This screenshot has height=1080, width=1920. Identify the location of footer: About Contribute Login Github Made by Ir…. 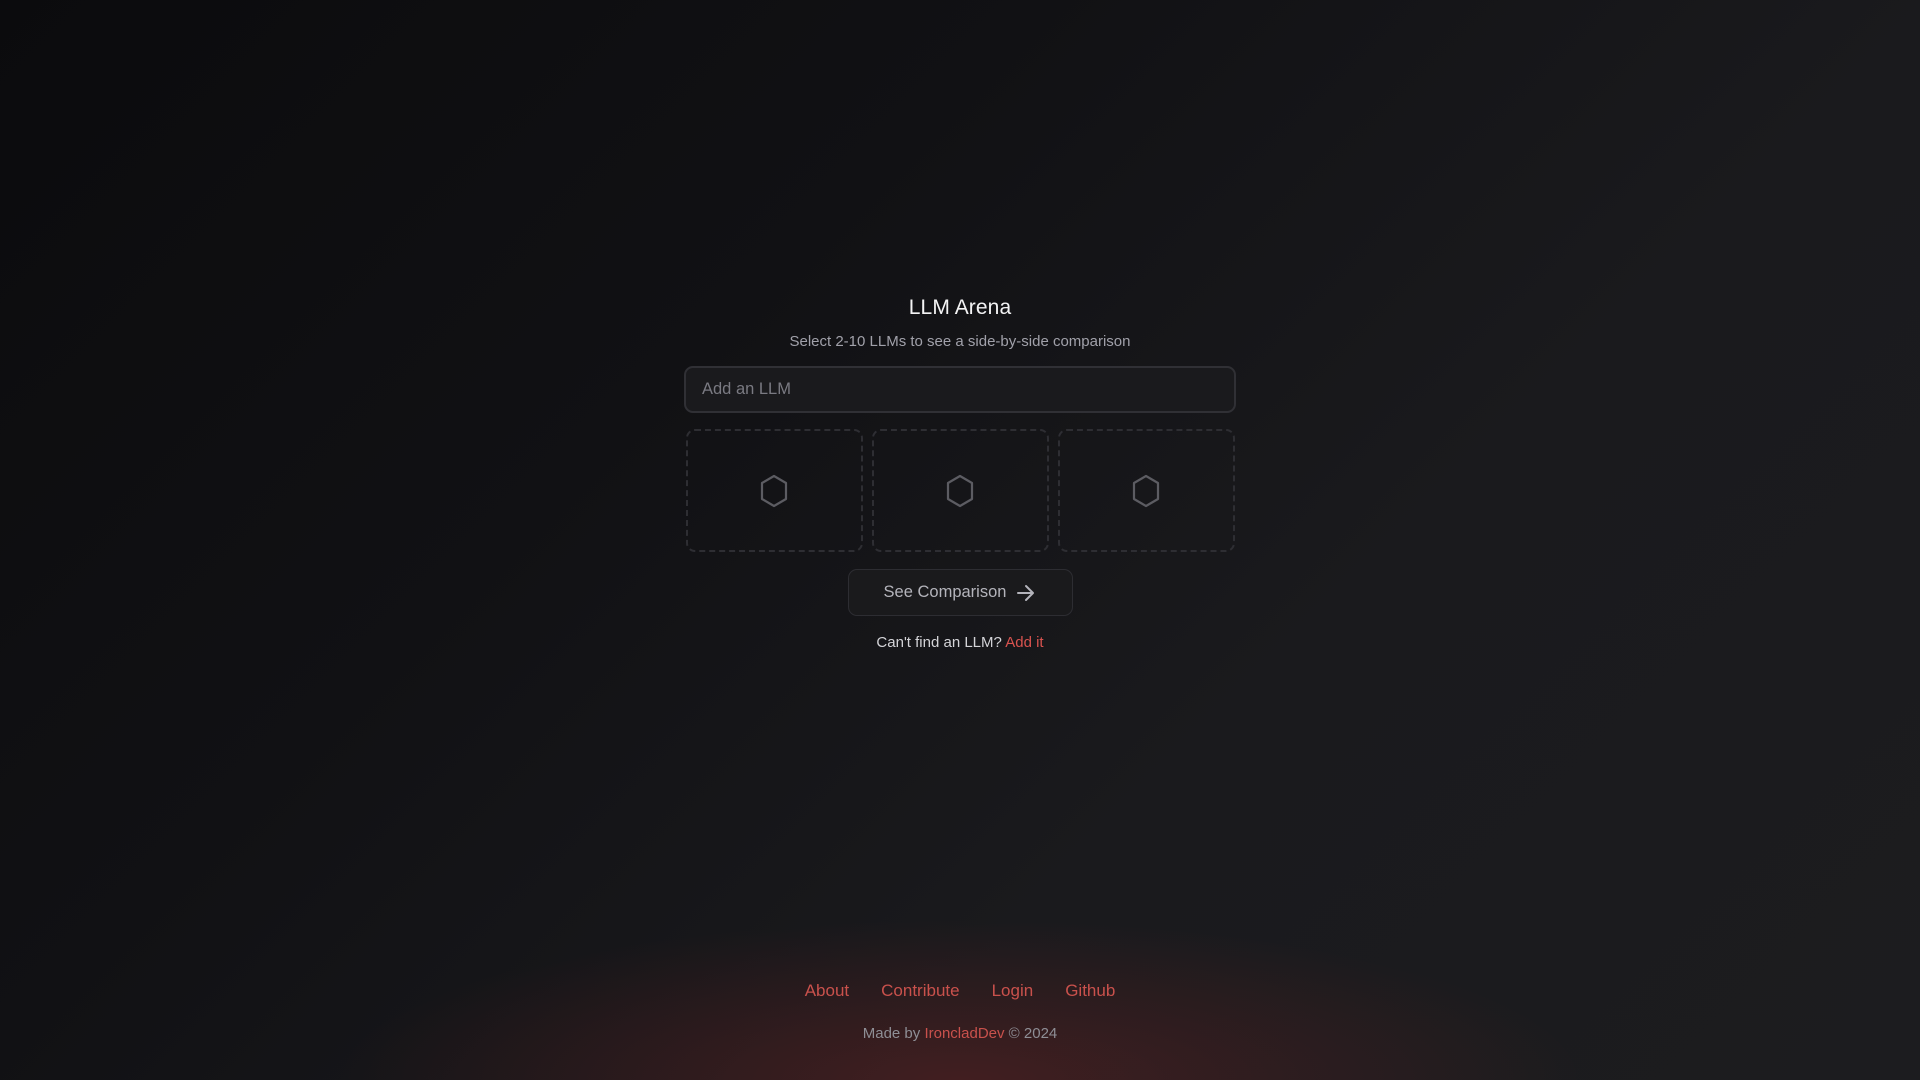
(960, 1011).